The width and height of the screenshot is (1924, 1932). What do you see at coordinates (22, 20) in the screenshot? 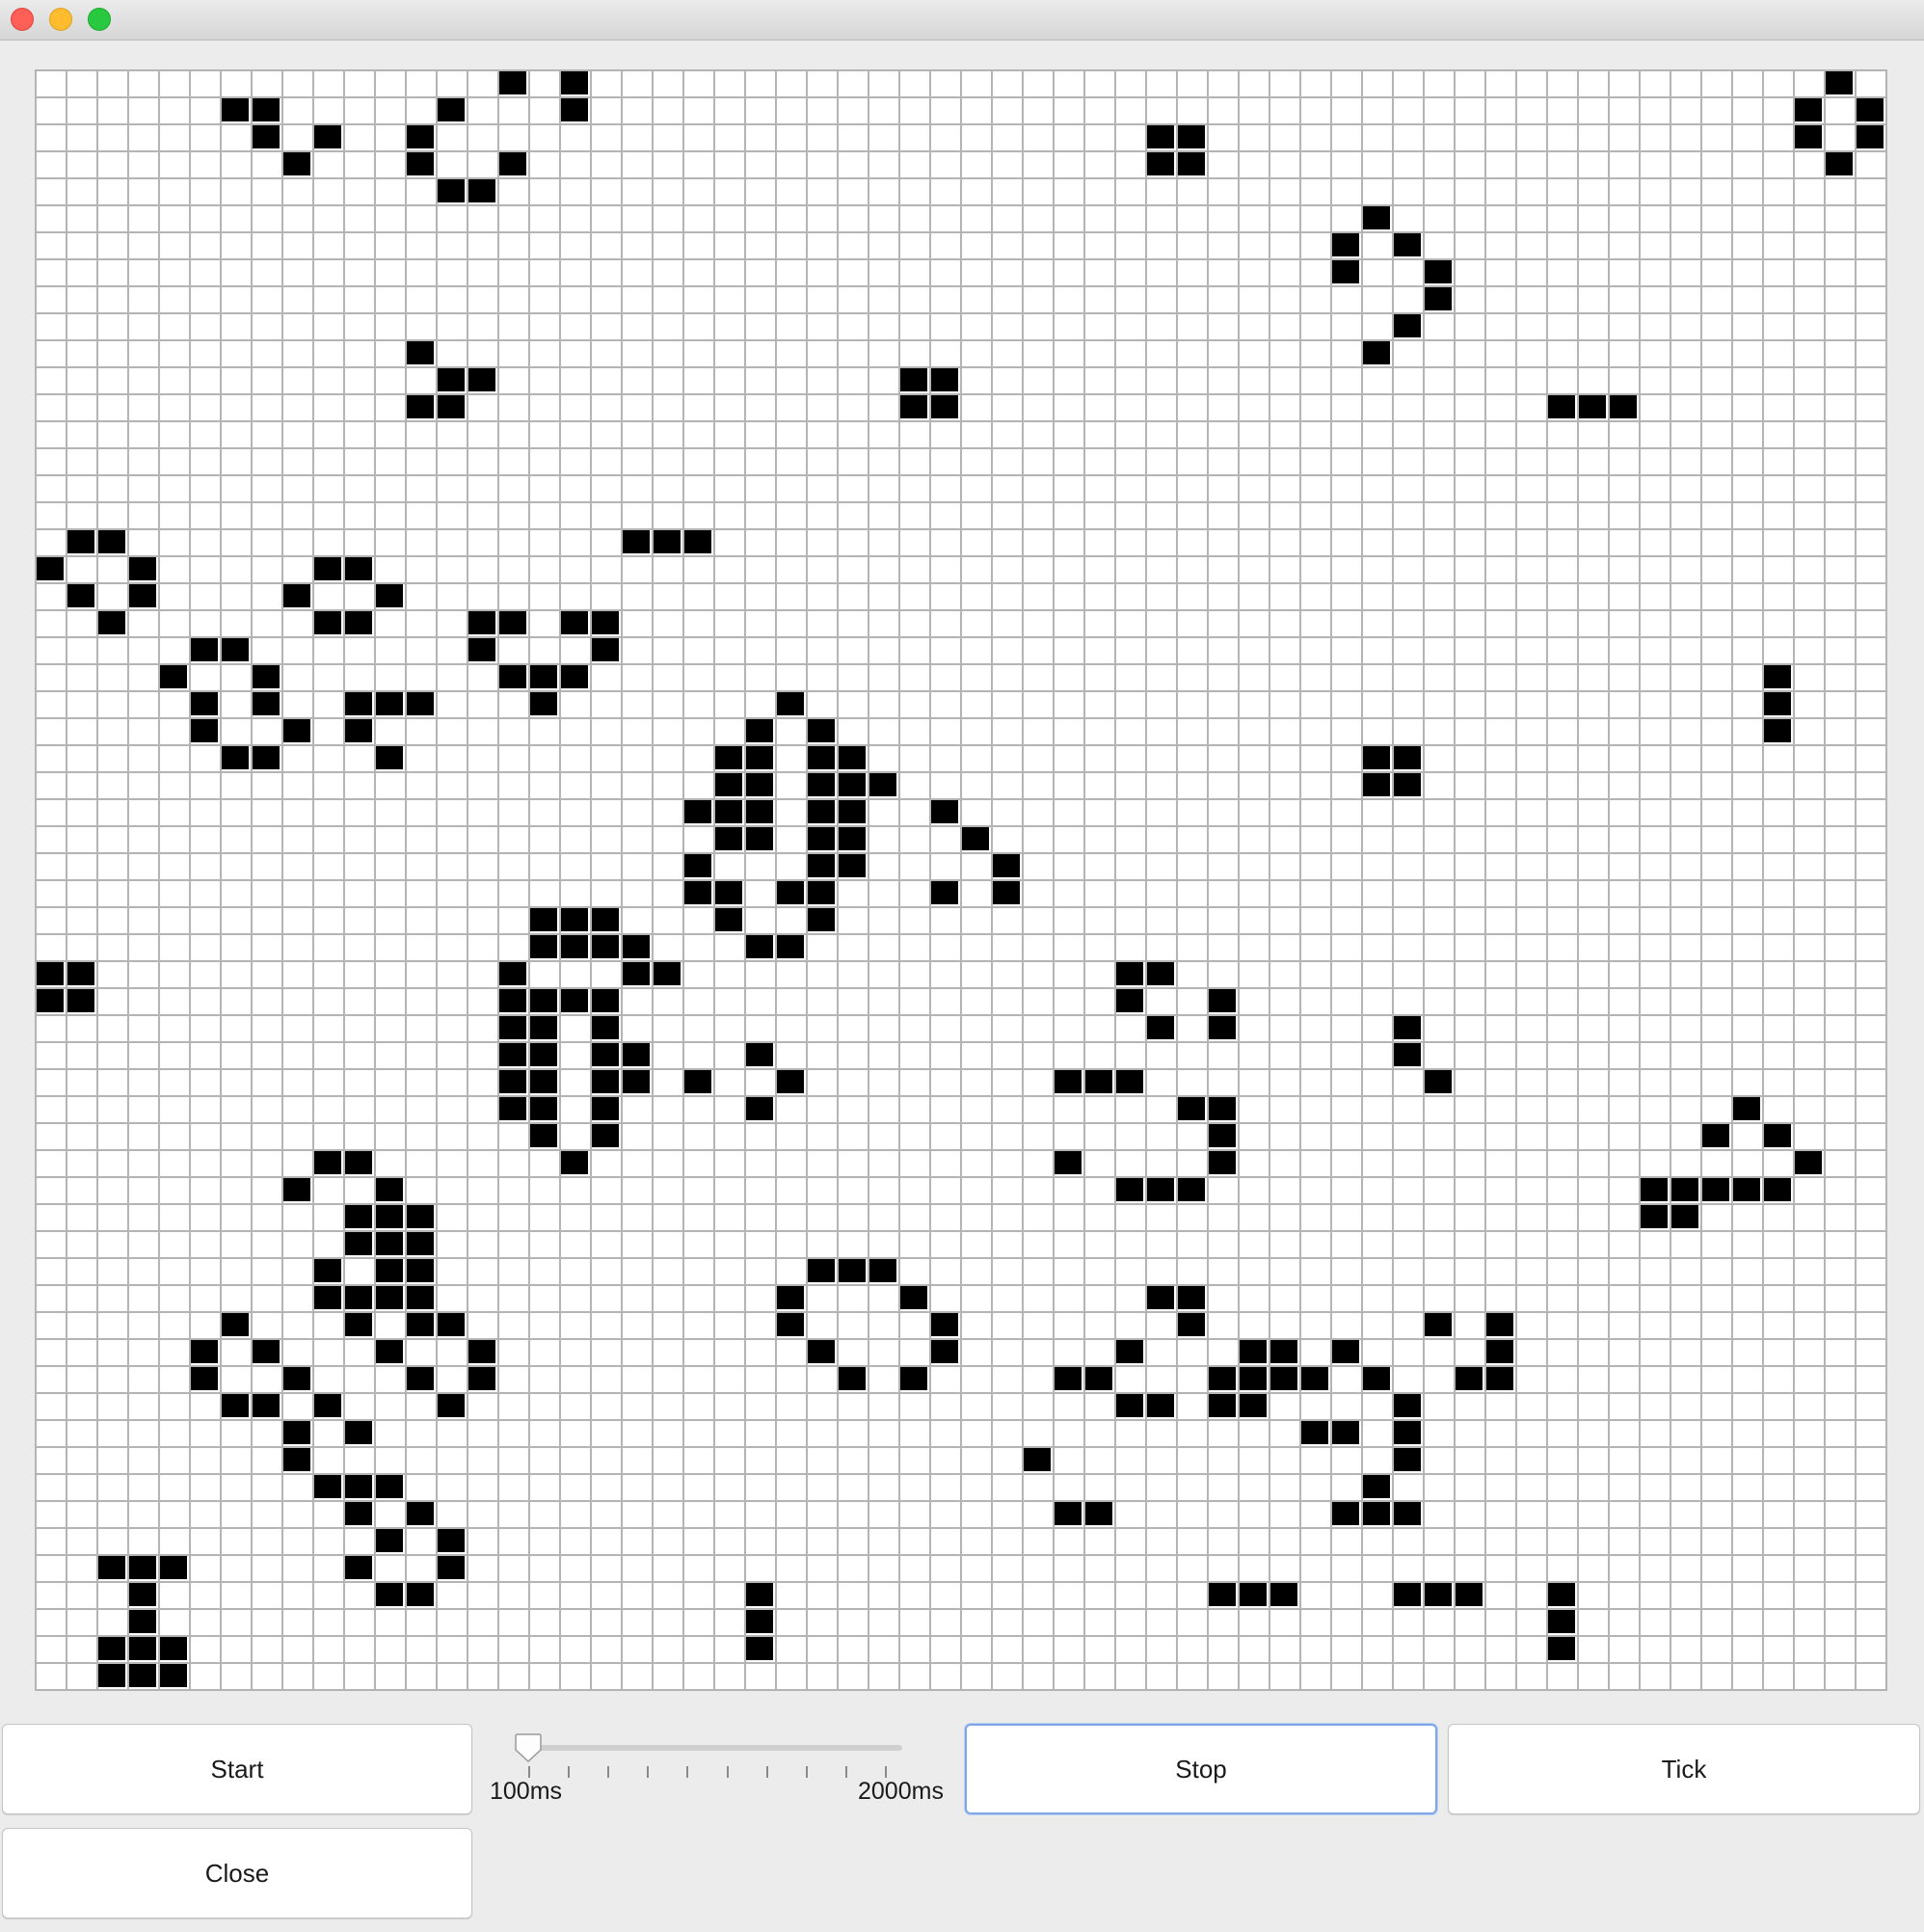
I see `window-close-icon` at bounding box center [22, 20].